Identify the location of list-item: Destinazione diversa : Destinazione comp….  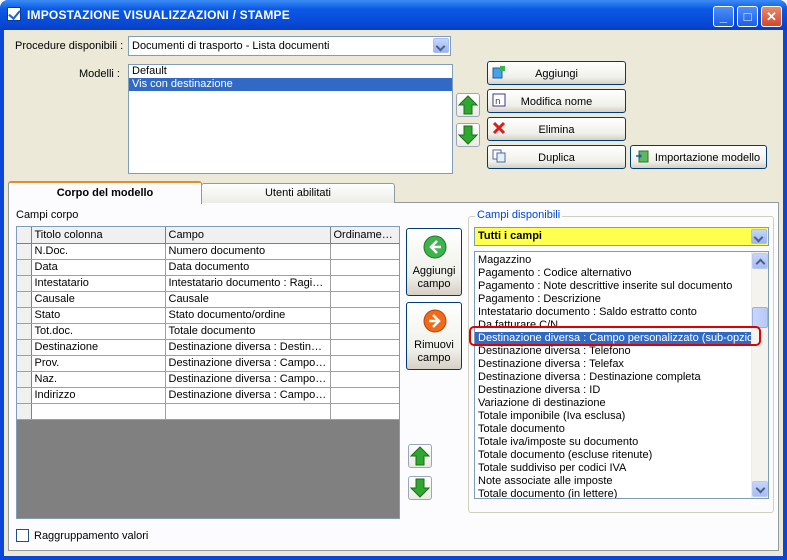
(613, 377).